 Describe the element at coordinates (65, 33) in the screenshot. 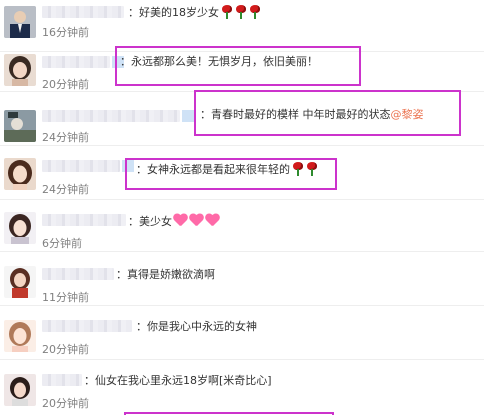

I see `comment-time: 16分钟前` at that location.